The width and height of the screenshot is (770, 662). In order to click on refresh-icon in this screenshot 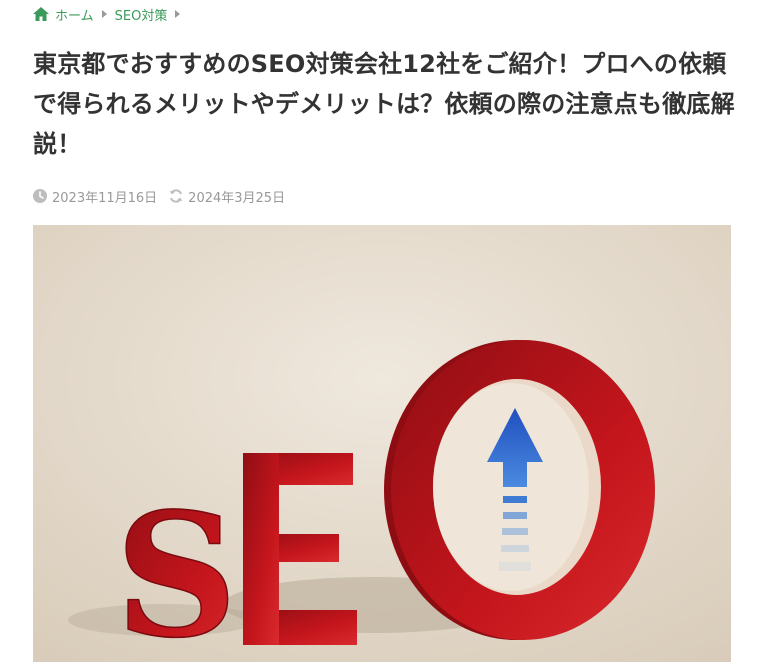, I will do `click(176, 196)`.